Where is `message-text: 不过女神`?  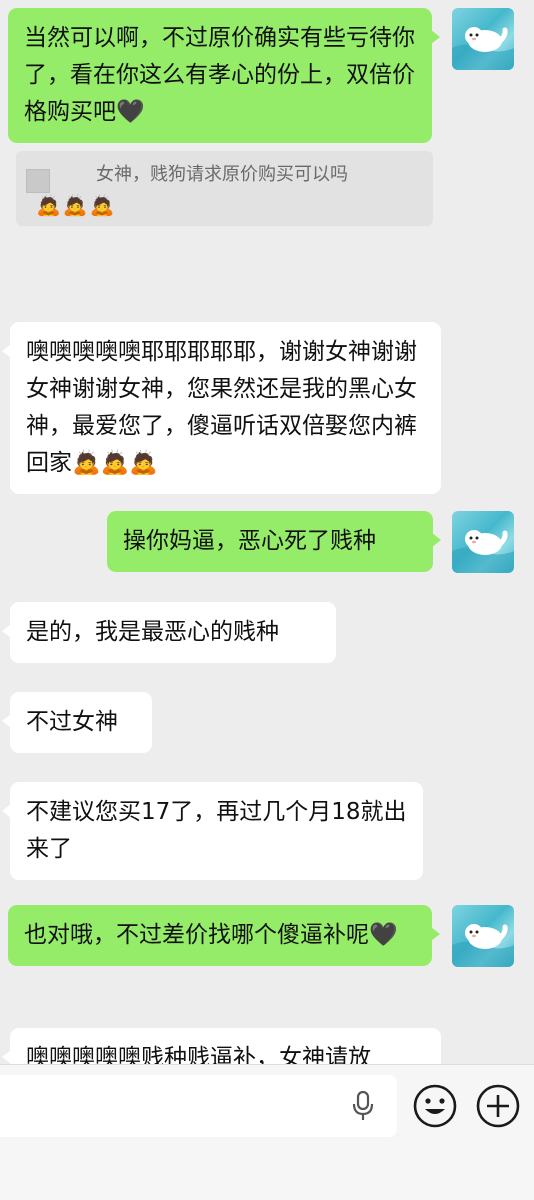 message-text: 不过女神 is located at coordinates (72, 722).